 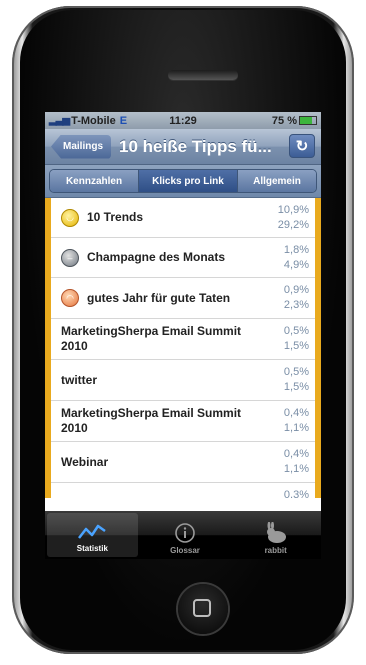 I want to click on link-rates: 1,8% 4,9%, so click(x=289, y=258).